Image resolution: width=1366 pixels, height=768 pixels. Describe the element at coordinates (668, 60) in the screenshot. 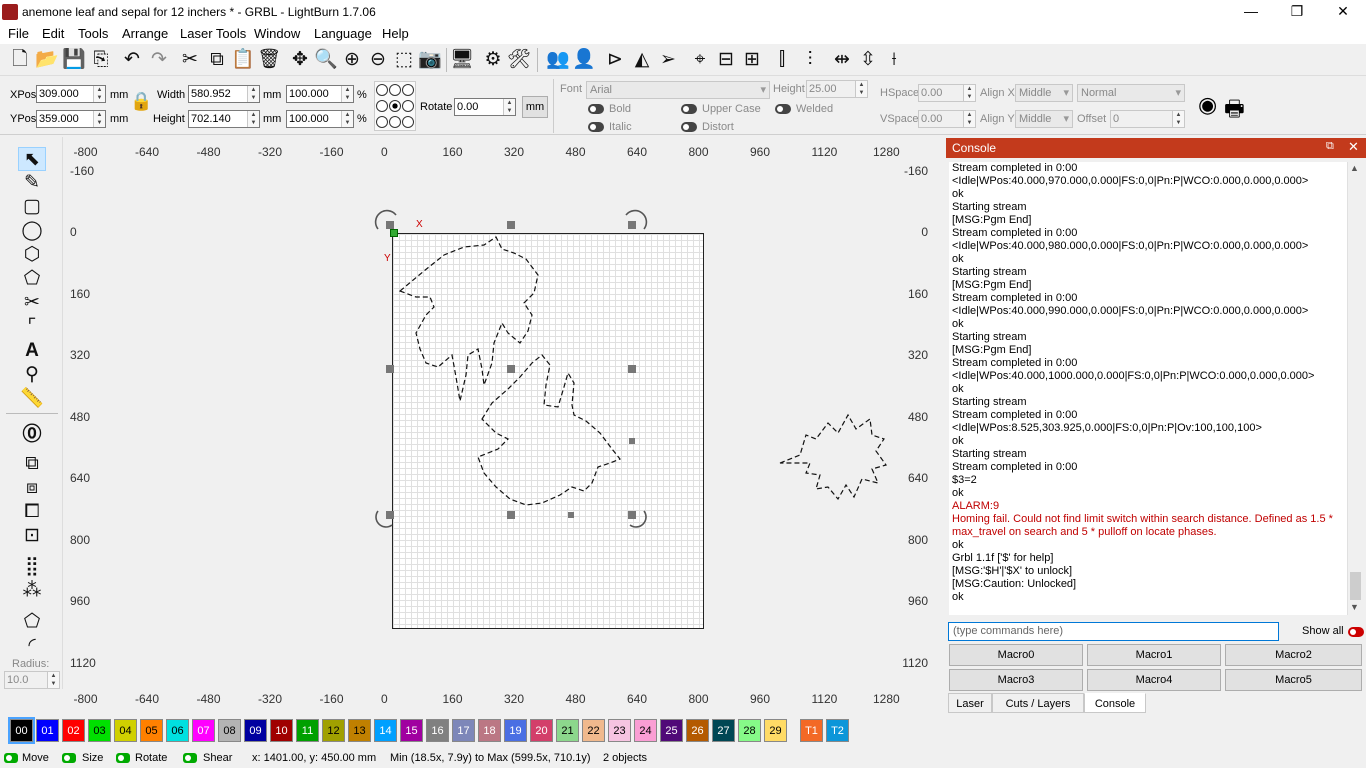

I see `send-icon: ➢` at that location.